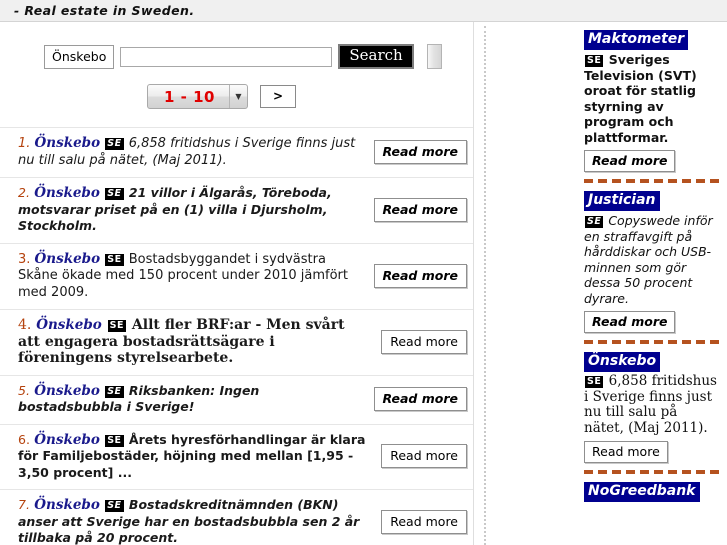  Describe the element at coordinates (104, 10) in the screenshot. I see `page-title: - Real estate in Sweden.` at that location.